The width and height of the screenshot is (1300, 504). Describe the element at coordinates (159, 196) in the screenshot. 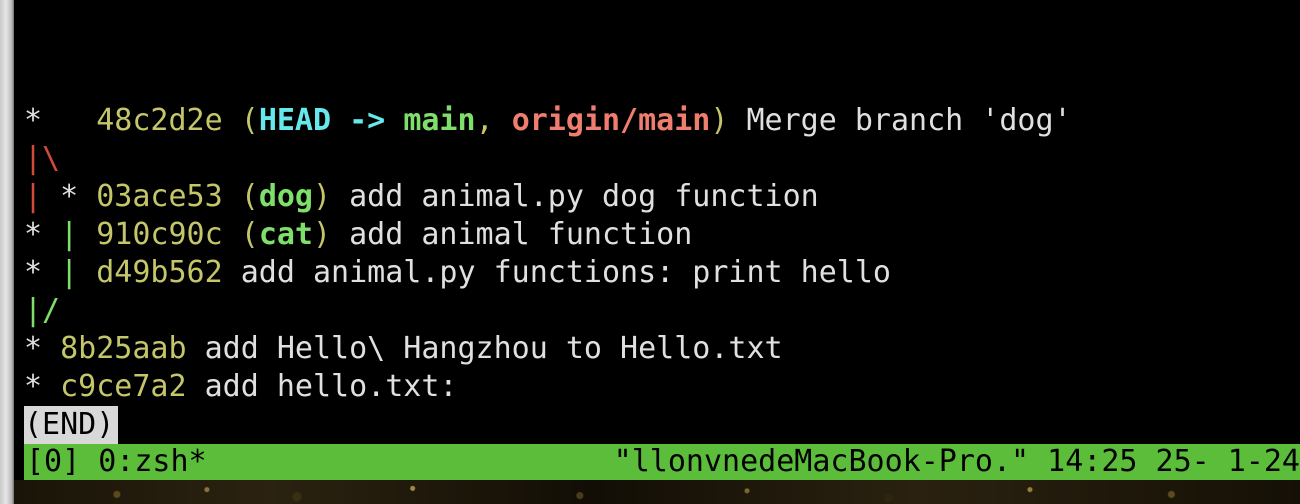

I see `commit-hash: 03ace53` at that location.